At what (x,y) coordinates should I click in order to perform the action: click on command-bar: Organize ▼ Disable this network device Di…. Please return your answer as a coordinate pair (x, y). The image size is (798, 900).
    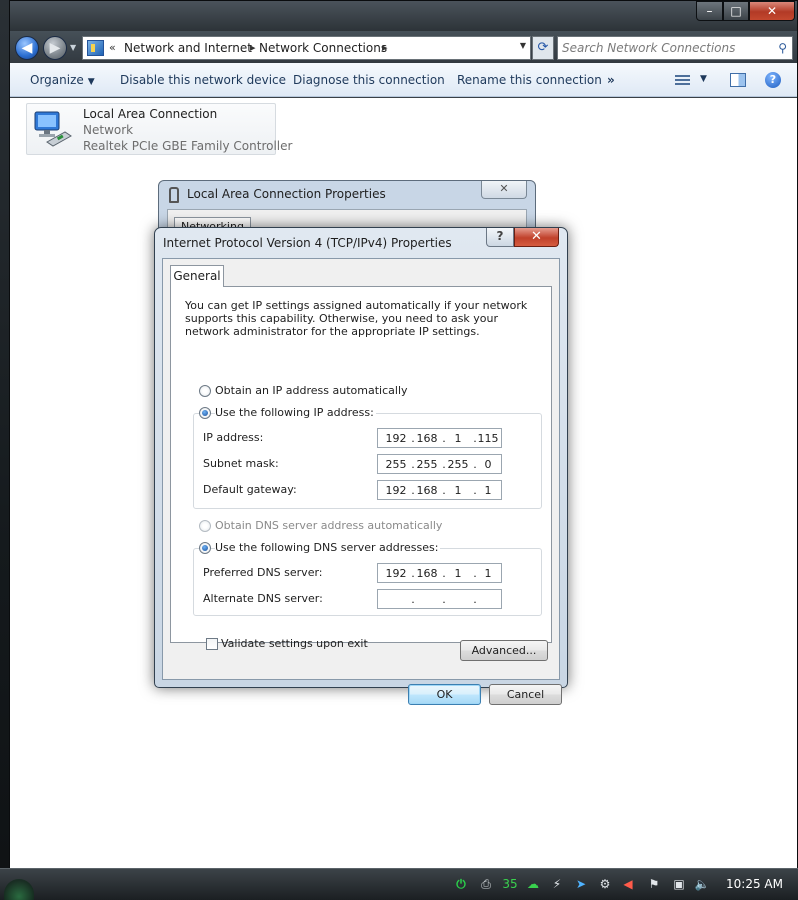
    Looking at the image, I should click on (403, 80).